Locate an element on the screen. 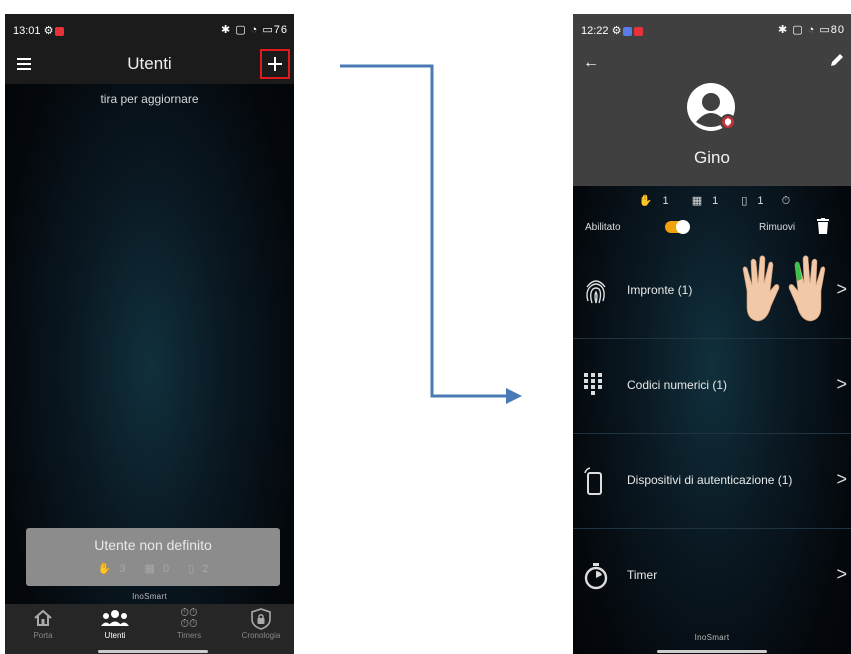  user-card-counts: ✋ 3 ▦ 0 ▯ 2 is located at coordinates (153, 568).